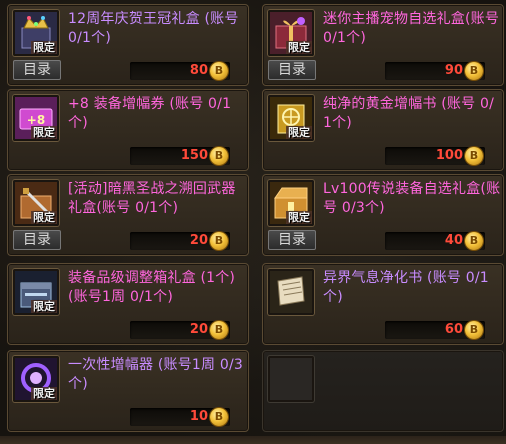  What do you see at coordinates (180, 71) in the screenshot?
I see `price-display: 80 B` at bounding box center [180, 71].